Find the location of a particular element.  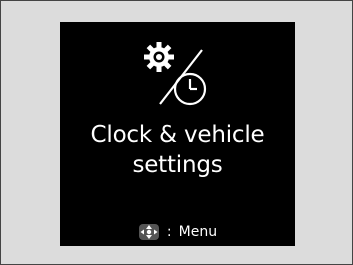

menu-hint: : Menu is located at coordinates (177, 232).